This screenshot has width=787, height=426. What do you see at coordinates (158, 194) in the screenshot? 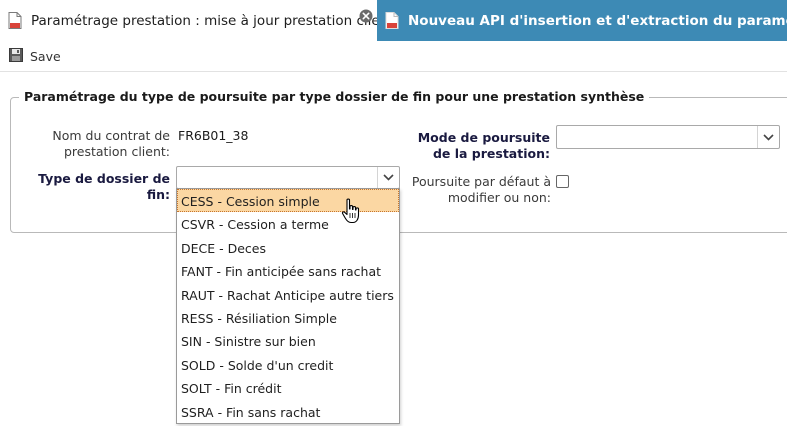
I see `type-label-line2: fin:` at bounding box center [158, 194].